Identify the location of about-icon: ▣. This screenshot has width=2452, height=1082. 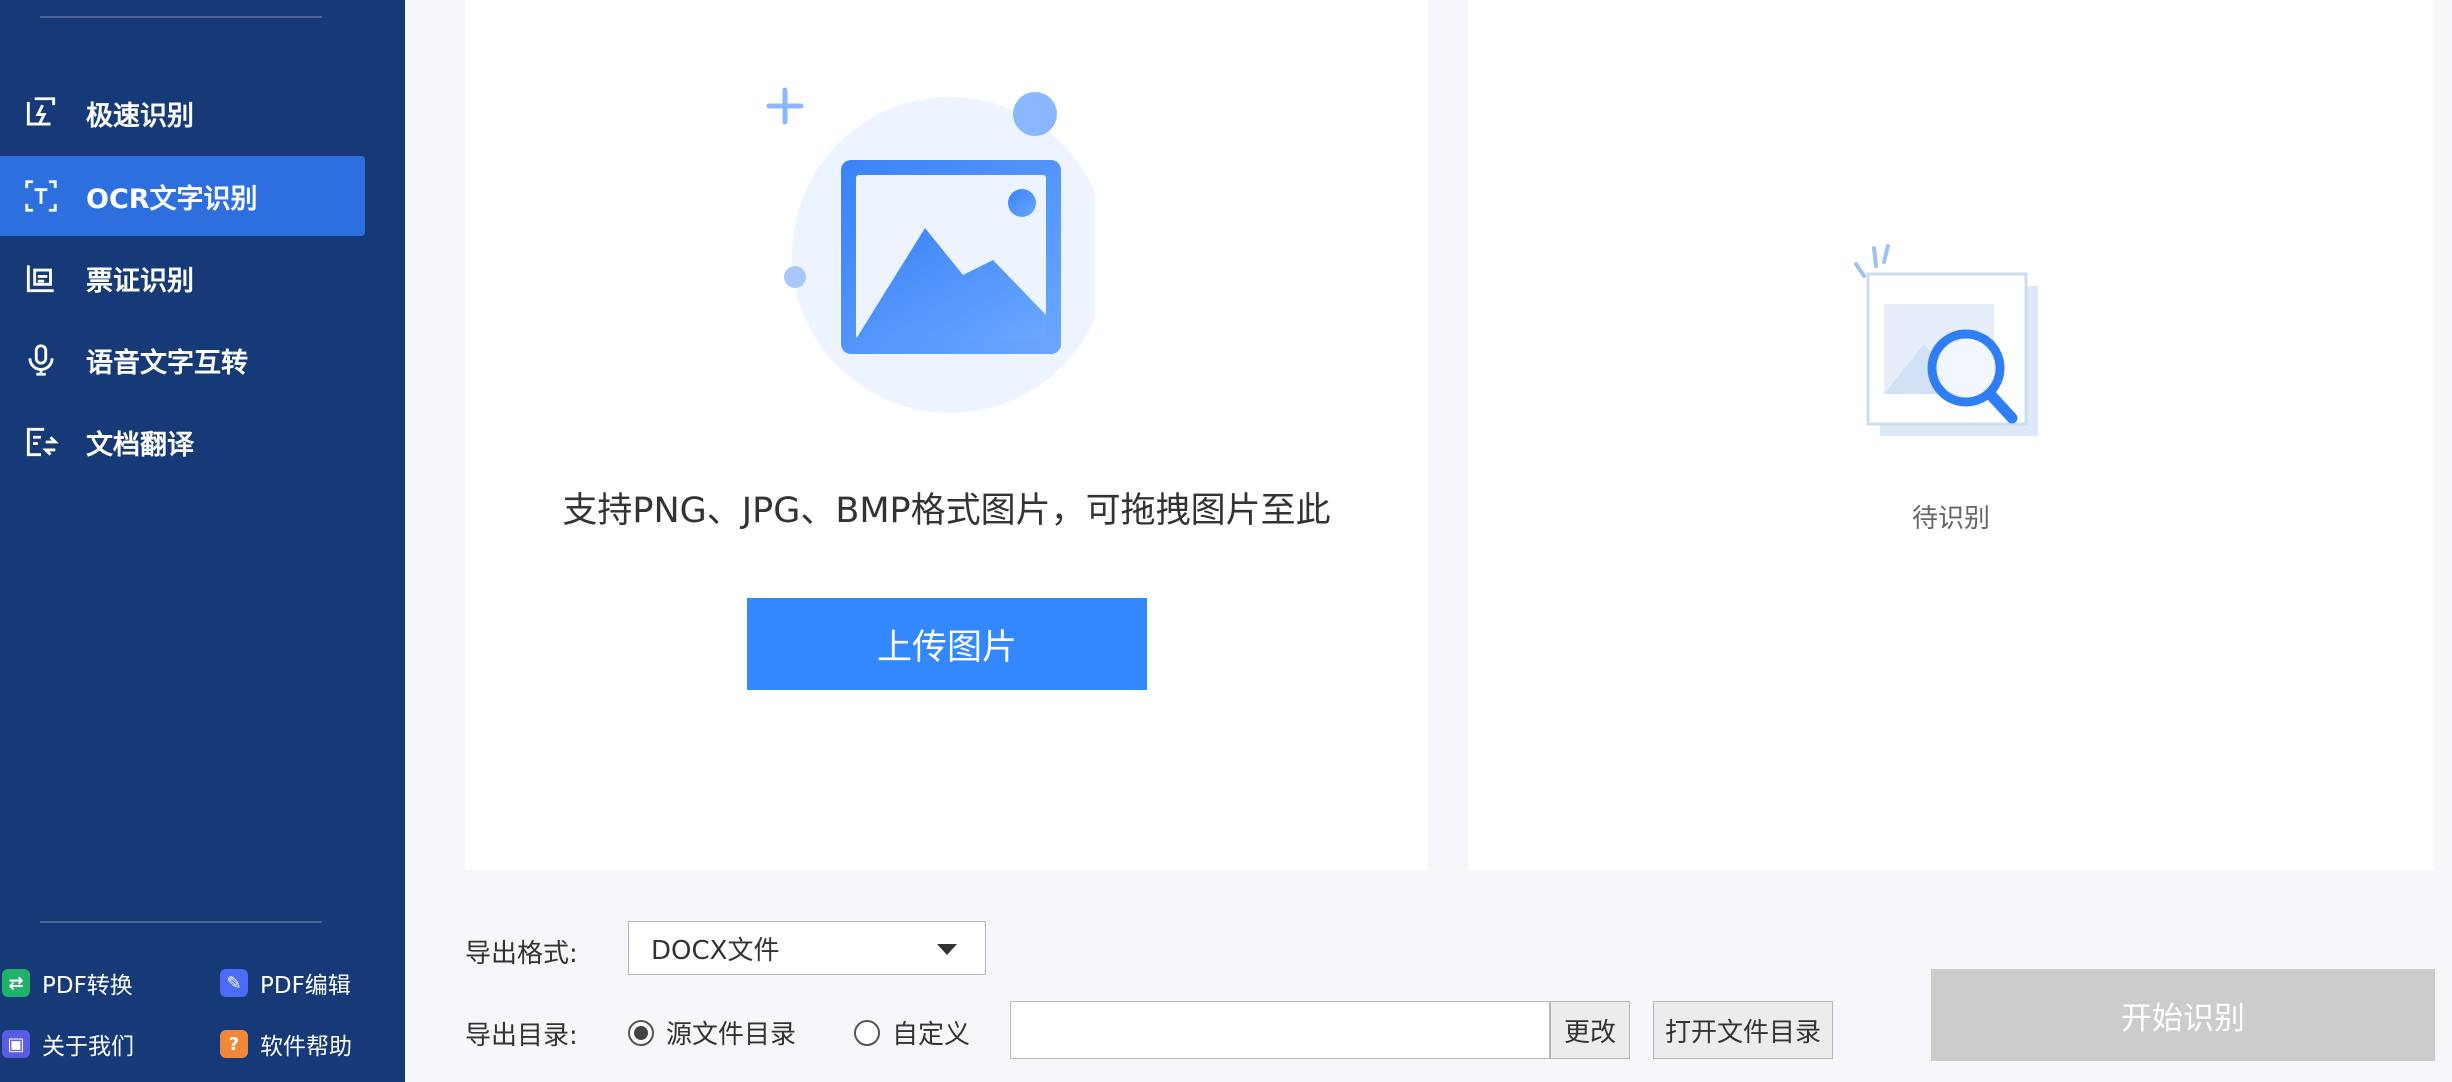
(16, 1044).